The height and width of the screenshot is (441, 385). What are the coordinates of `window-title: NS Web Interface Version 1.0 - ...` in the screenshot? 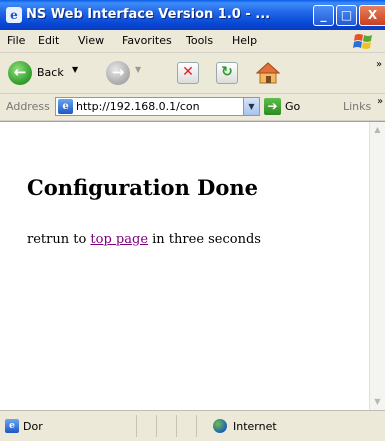 It's located at (148, 14).